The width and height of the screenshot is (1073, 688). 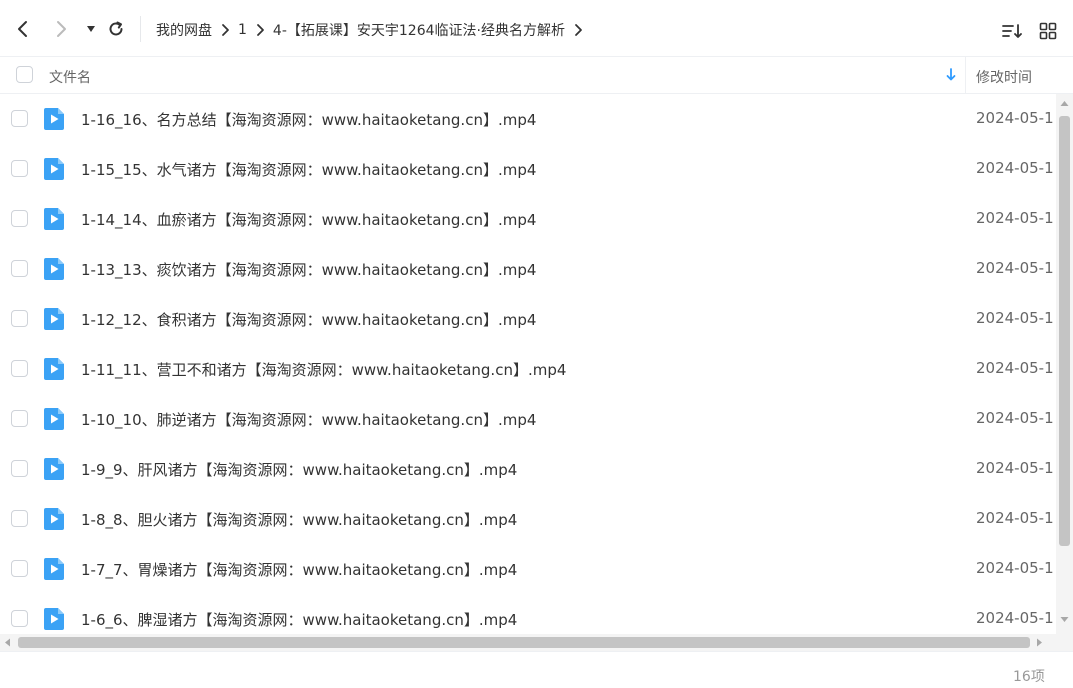 I want to click on scroll-right-arrow-icon, so click(x=1039, y=642).